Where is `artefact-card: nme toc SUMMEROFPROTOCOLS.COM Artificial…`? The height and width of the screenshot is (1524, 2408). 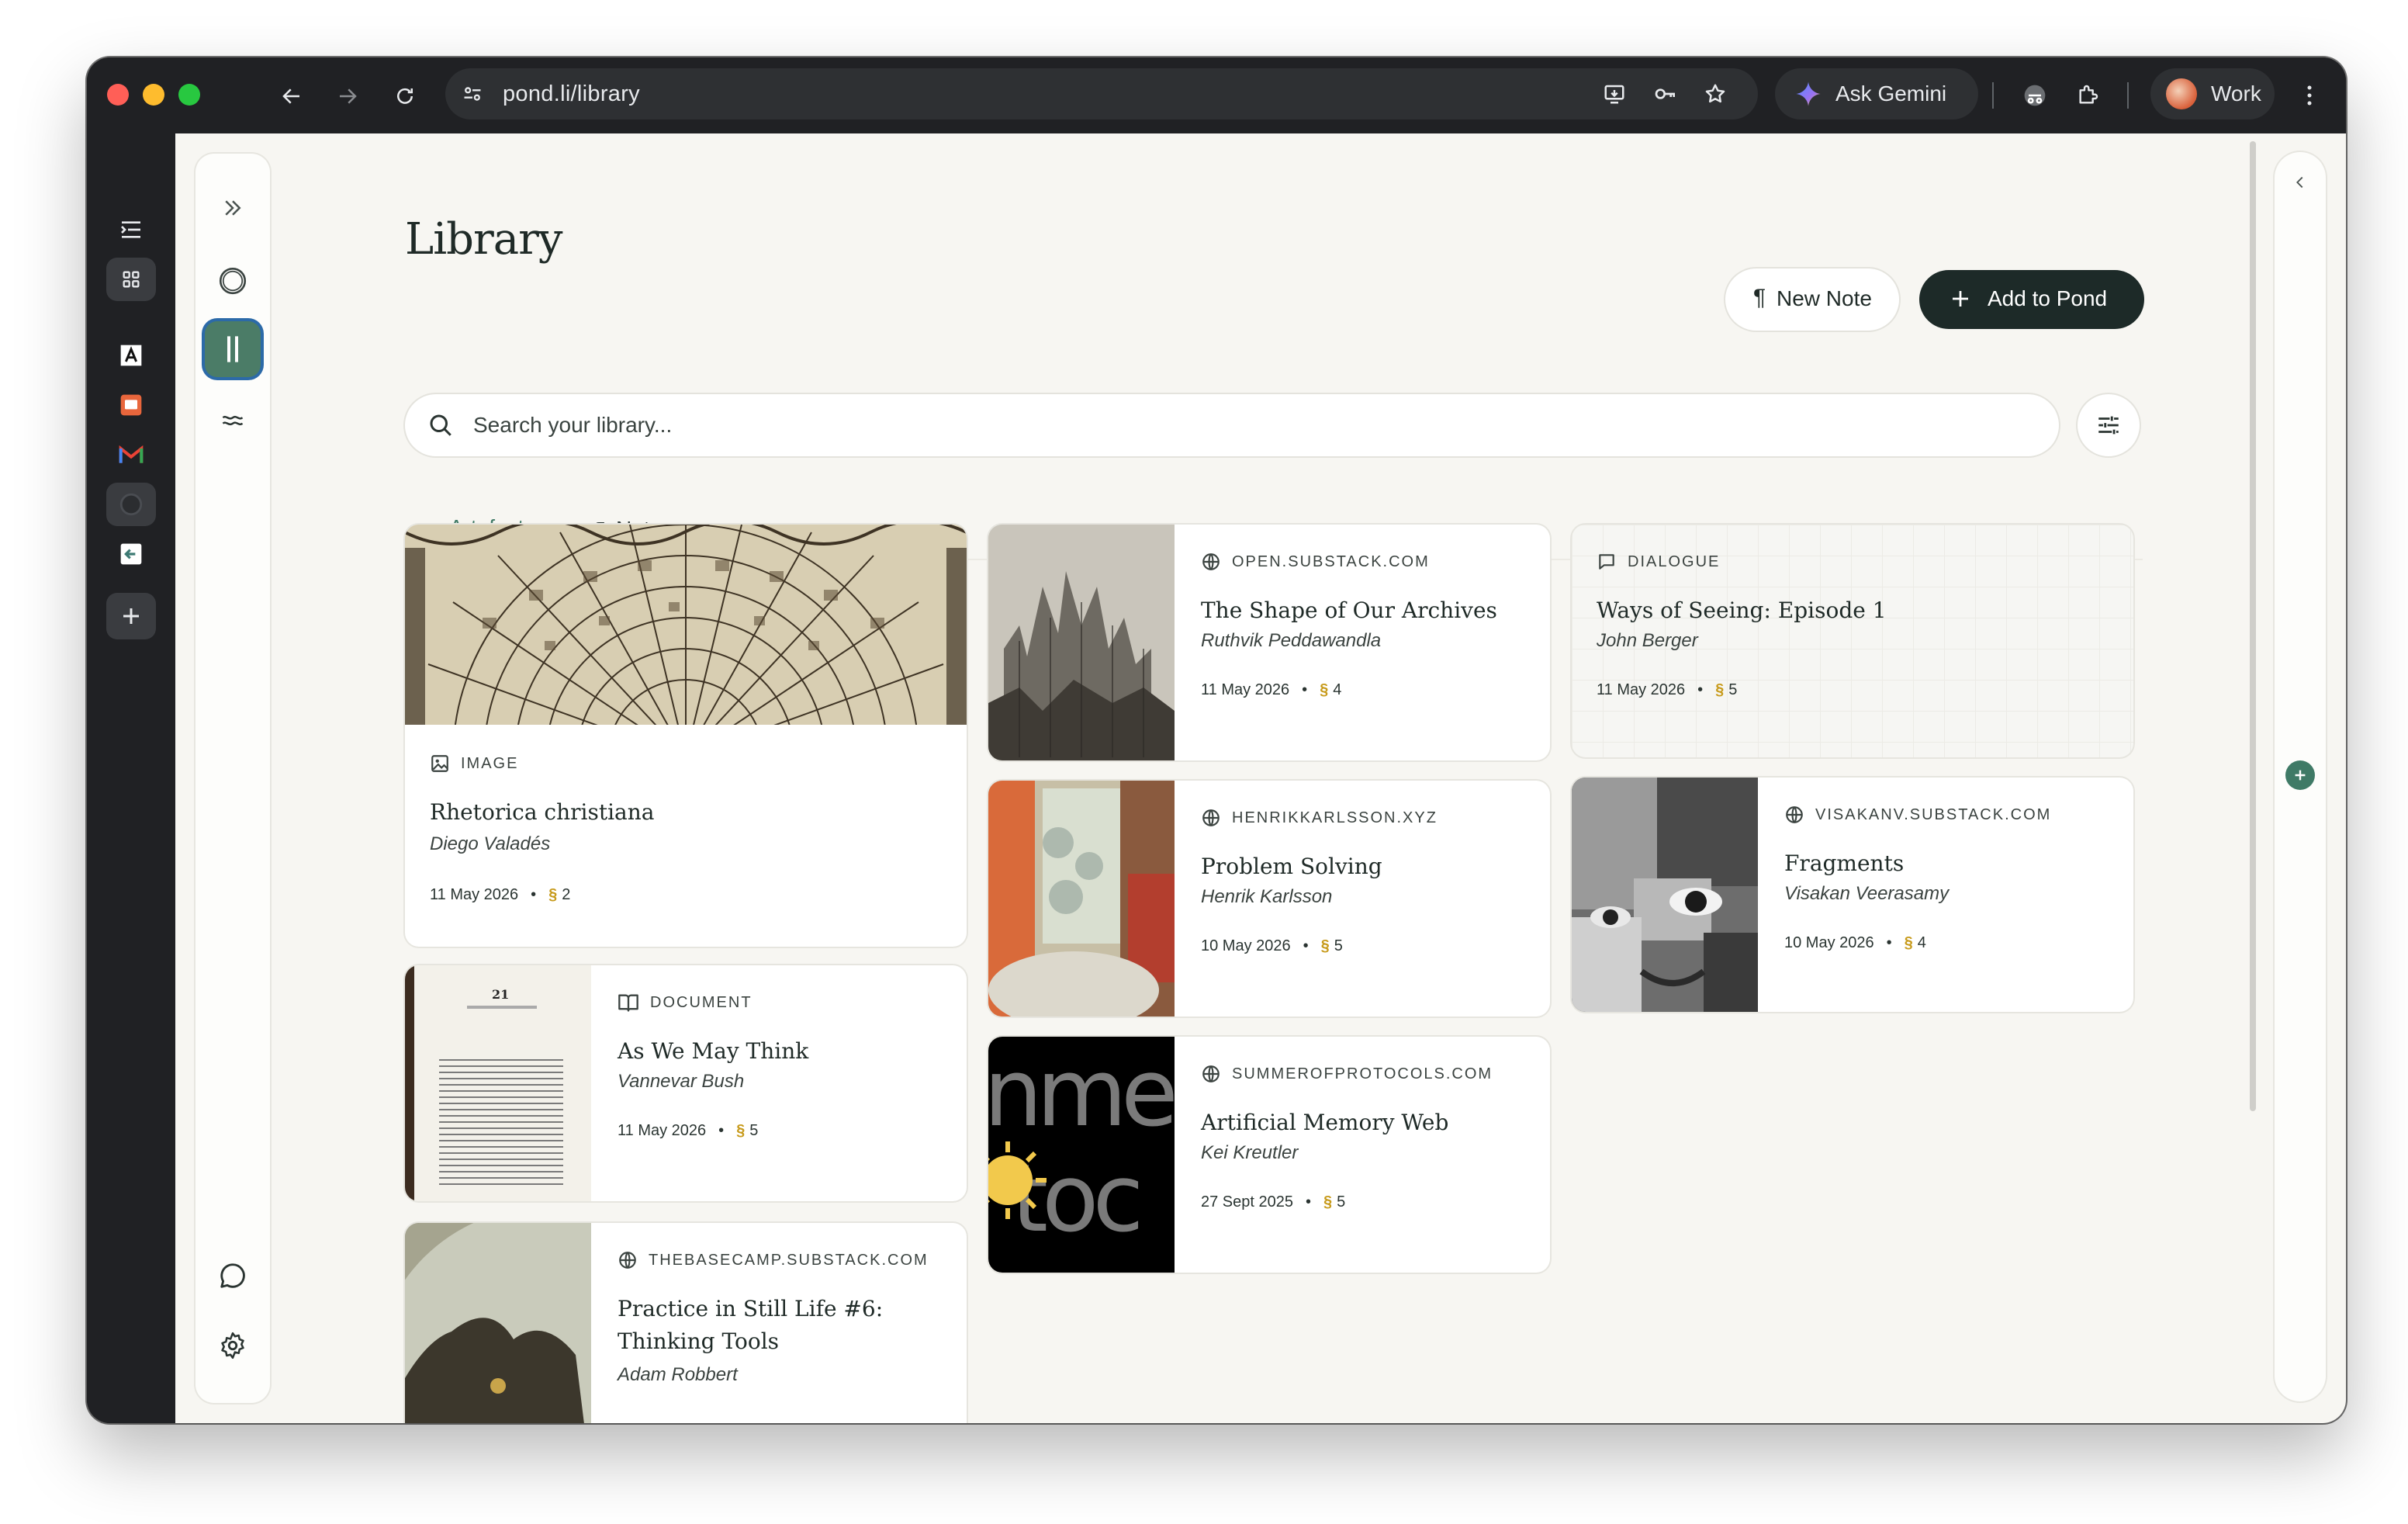
artefact-card: nme toc SUMMEROFPROTOCOLS.COM Artificial… is located at coordinates (1269, 1155).